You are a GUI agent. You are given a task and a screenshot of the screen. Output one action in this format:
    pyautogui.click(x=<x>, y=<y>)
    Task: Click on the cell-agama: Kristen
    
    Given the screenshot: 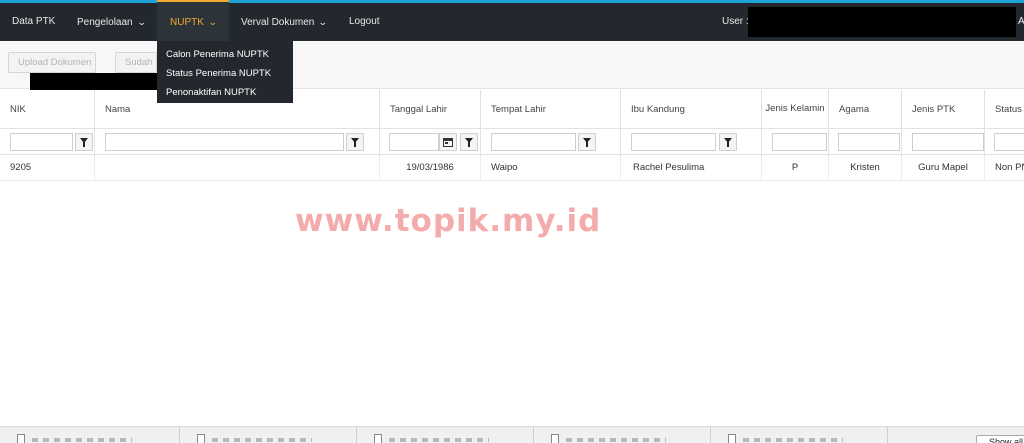 What is the action you would take?
    pyautogui.click(x=865, y=168)
    